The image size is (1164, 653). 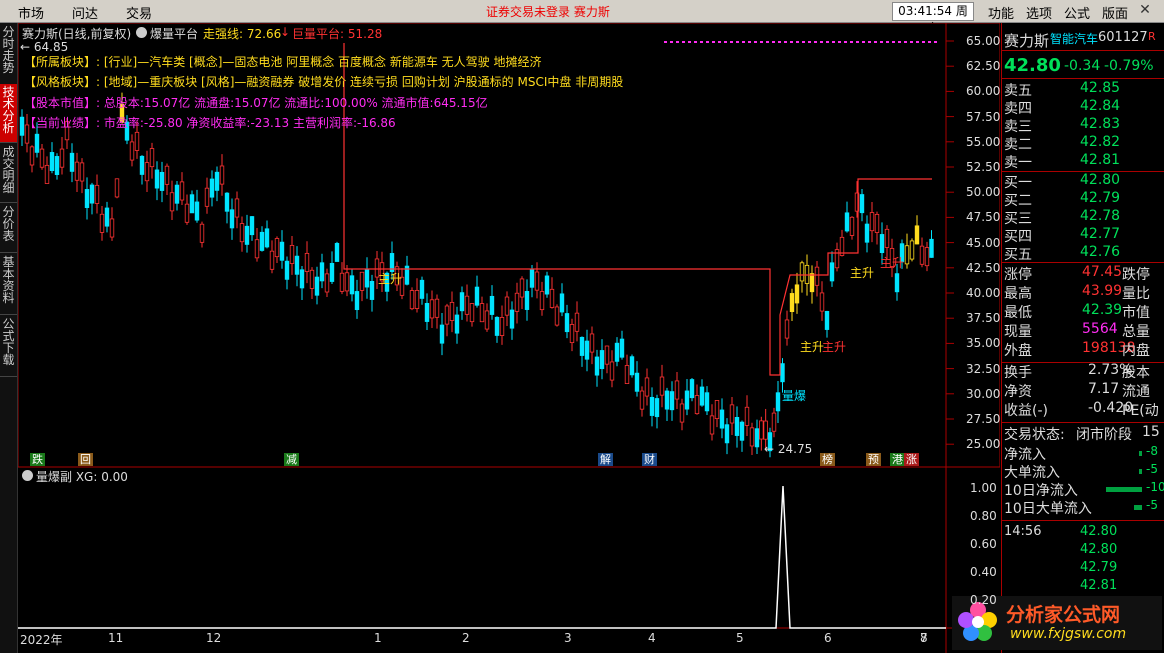 I want to click on flow-bar, so click(x=1140, y=453).